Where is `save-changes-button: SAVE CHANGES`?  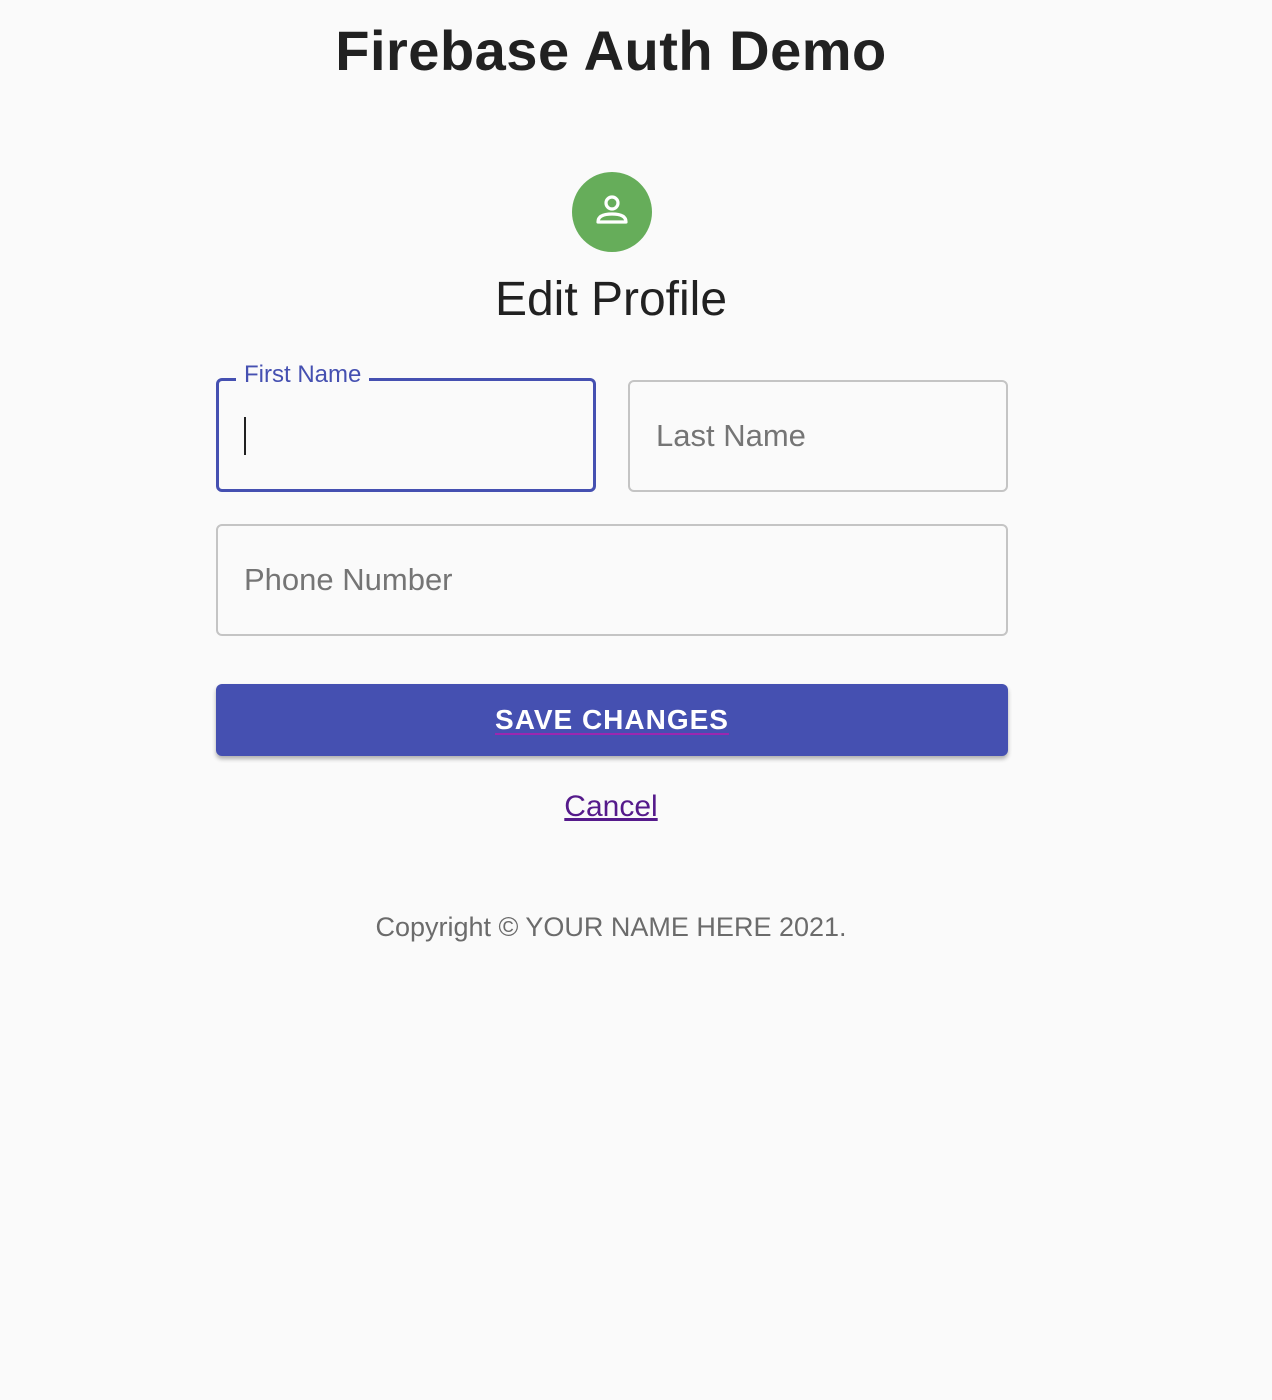
save-changes-button: SAVE CHANGES is located at coordinates (612, 720).